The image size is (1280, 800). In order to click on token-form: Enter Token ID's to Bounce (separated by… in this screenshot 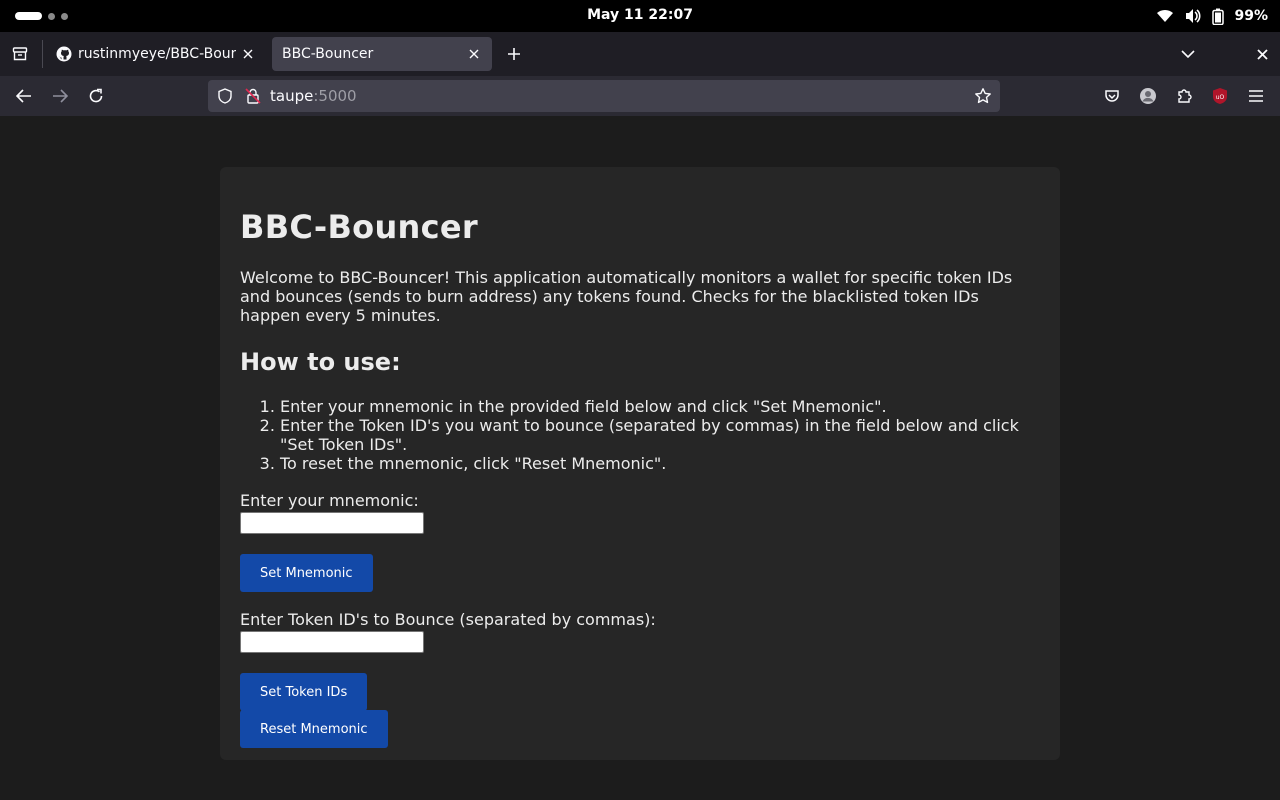, I will do `click(640, 660)`.